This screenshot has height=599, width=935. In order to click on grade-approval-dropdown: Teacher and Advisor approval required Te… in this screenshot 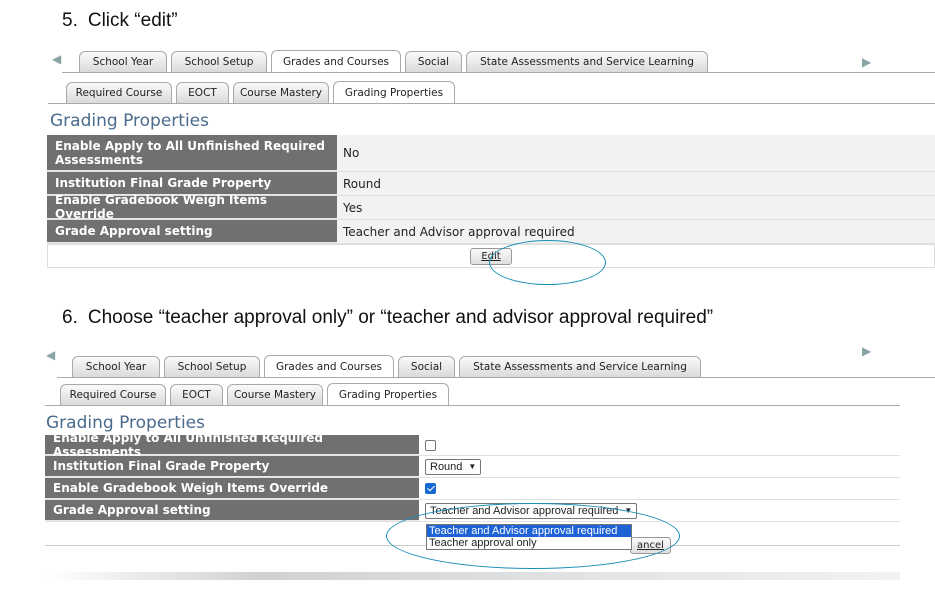, I will do `click(529, 537)`.